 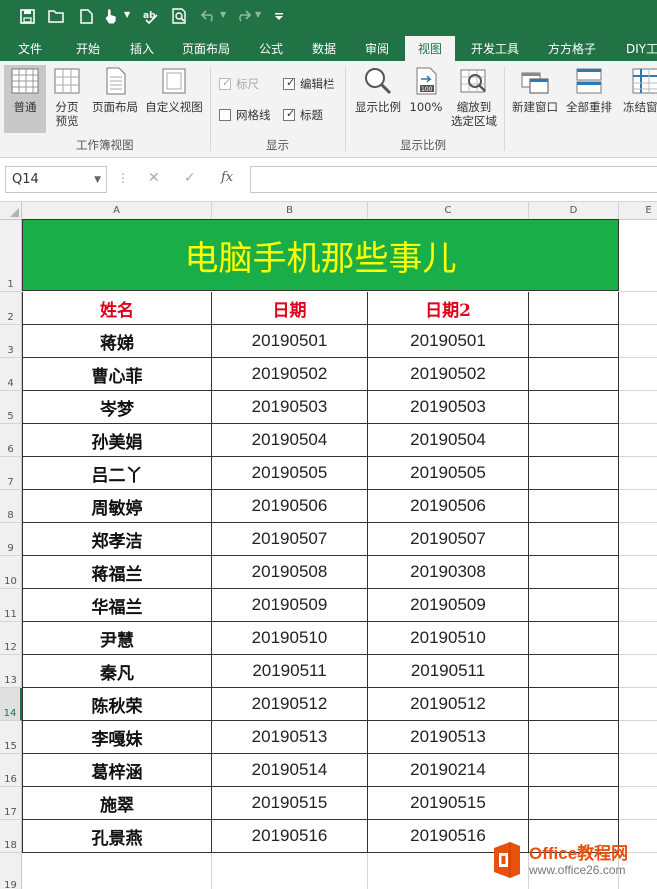 What do you see at coordinates (290, 803) in the screenshot?
I see `date-cell: 20190515` at bounding box center [290, 803].